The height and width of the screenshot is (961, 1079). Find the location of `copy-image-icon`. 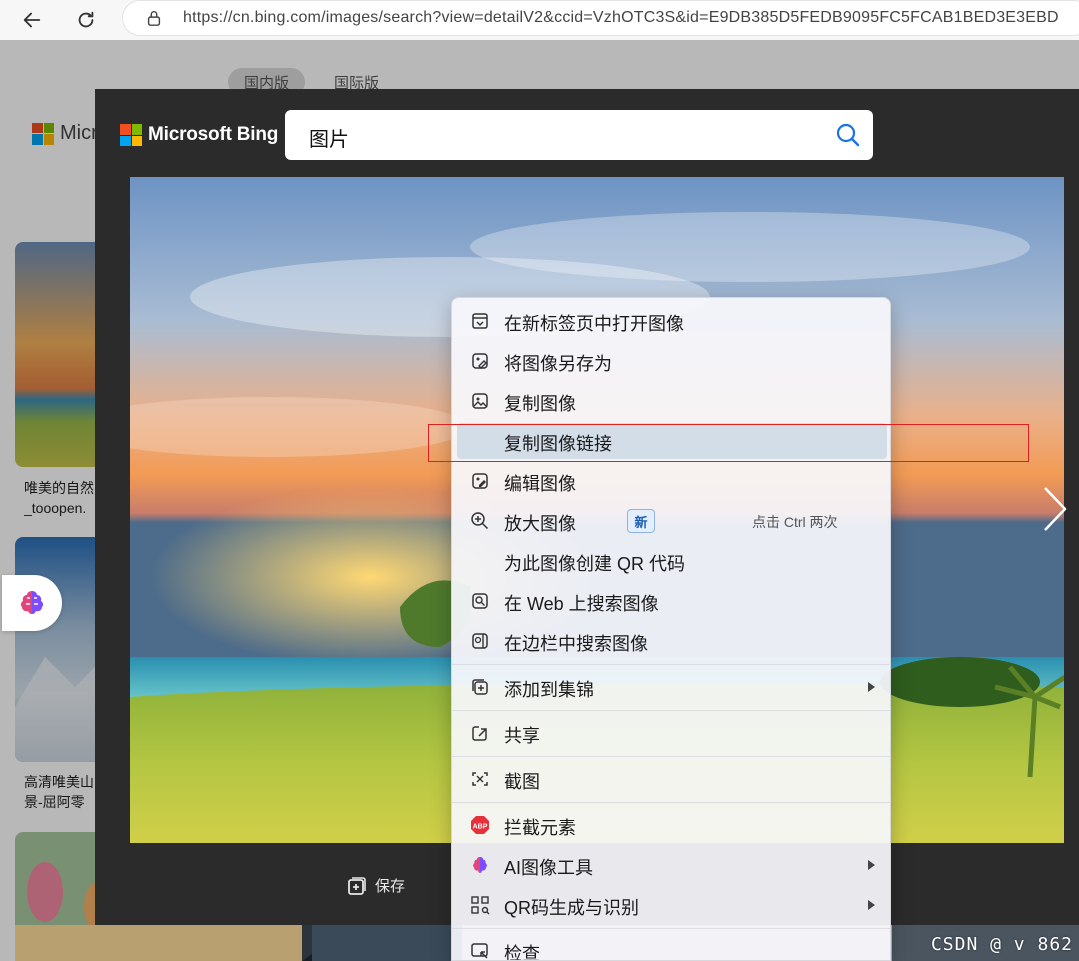

copy-image-icon is located at coordinates (480, 401).